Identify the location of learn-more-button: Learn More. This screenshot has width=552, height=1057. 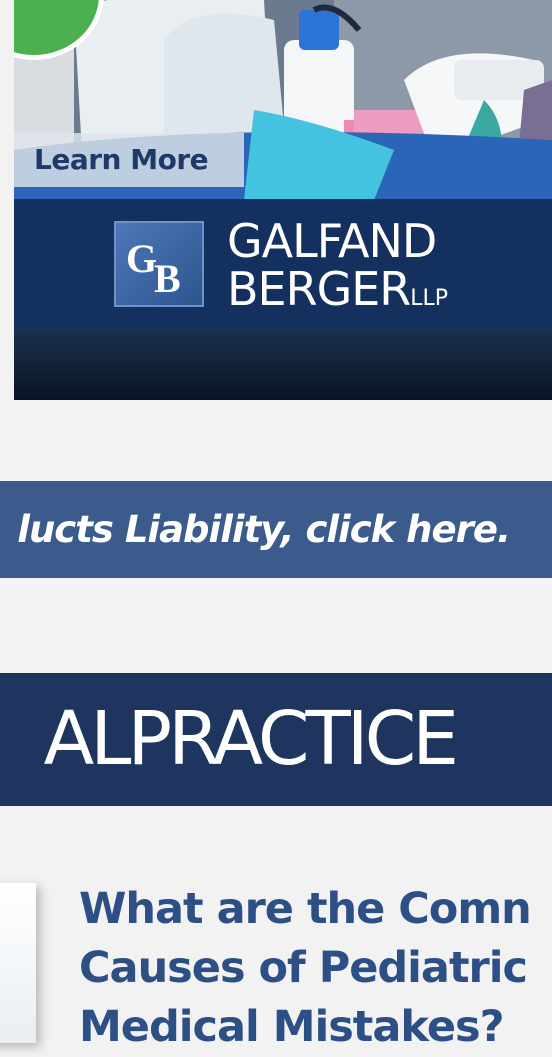
(129, 160).